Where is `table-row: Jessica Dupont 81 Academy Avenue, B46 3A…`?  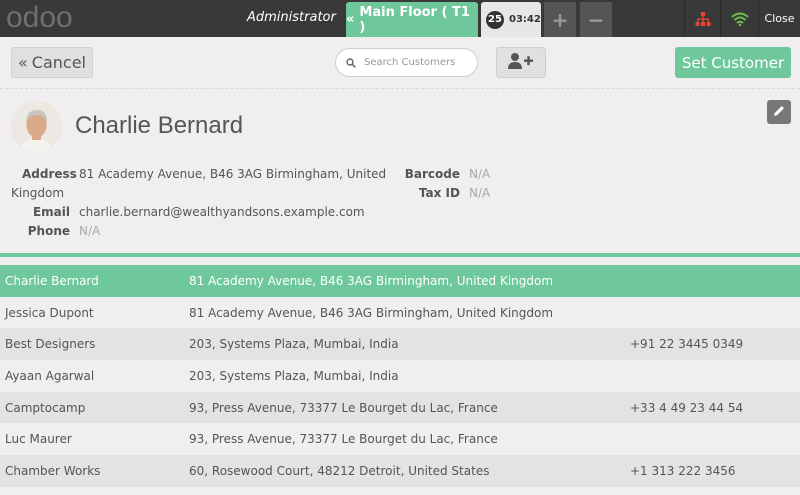 table-row: Jessica Dupont 81 Academy Avenue, B46 3A… is located at coordinates (400, 312).